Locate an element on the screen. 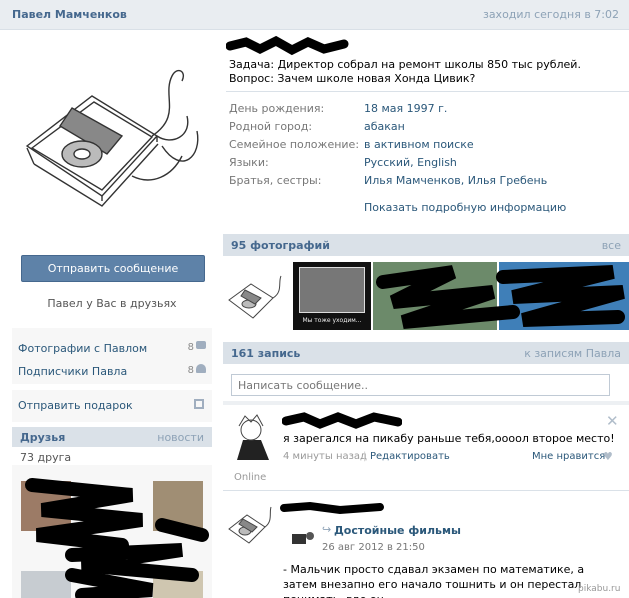 This screenshot has height=598, width=629. anime-avatar-icon is located at coordinates (253, 437).